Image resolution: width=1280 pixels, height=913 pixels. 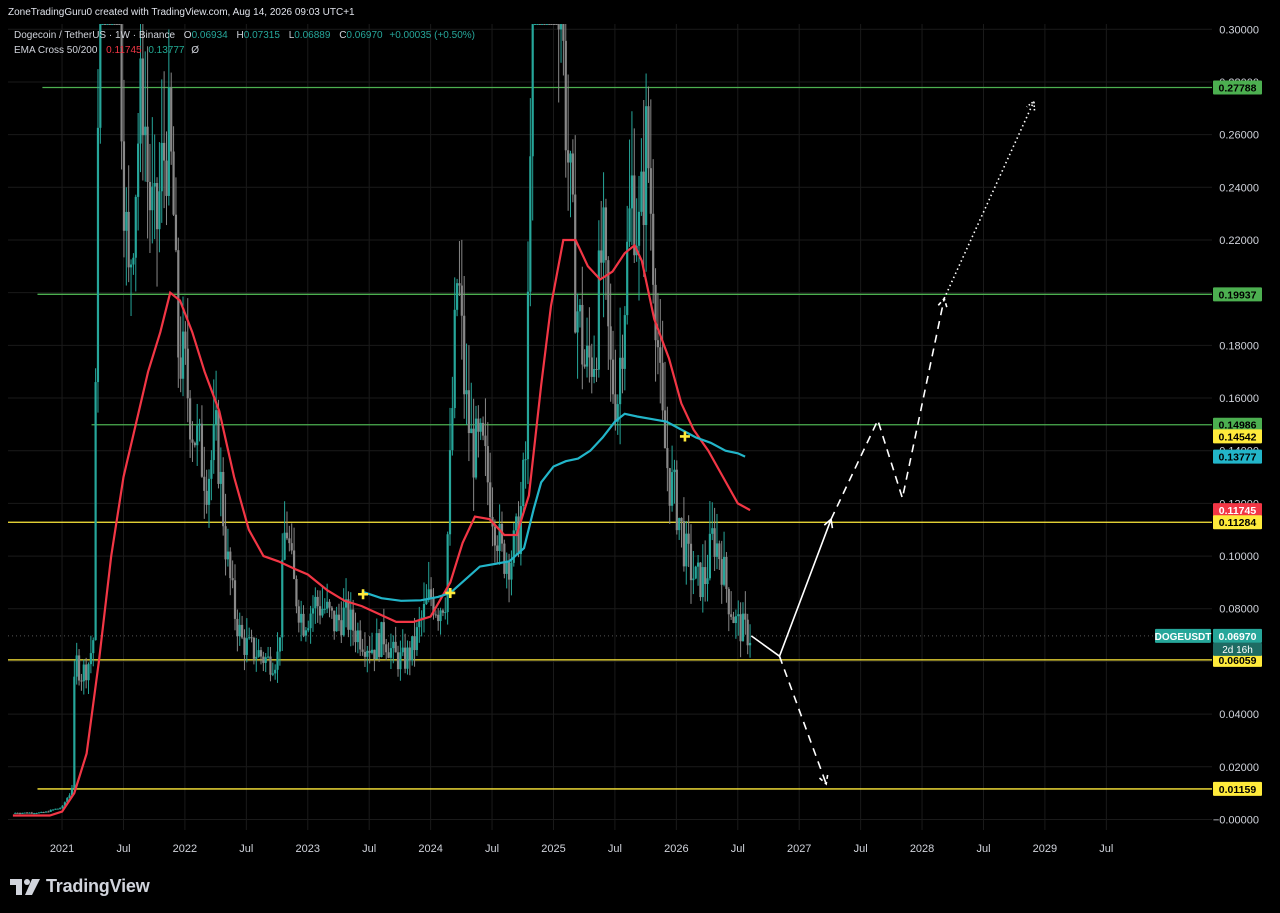 What do you see at coordinates (80, 886) in the screenshot?
I see `tradingview-brand: TradingView` at bounding box center [80, 886].